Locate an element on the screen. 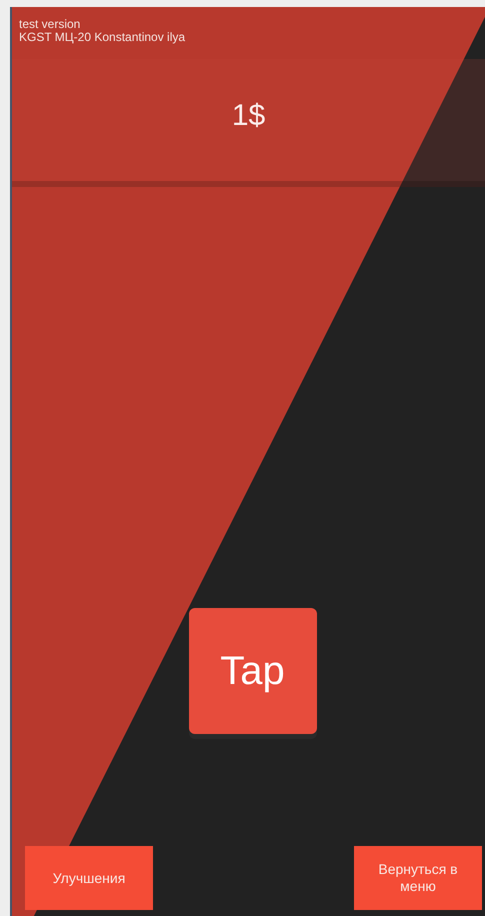 Image resolution: width=485 pixels, height=916 pixels. info-text: KGST МЦ-20 Konstantinov ilya is located at coordinates (102, 37).